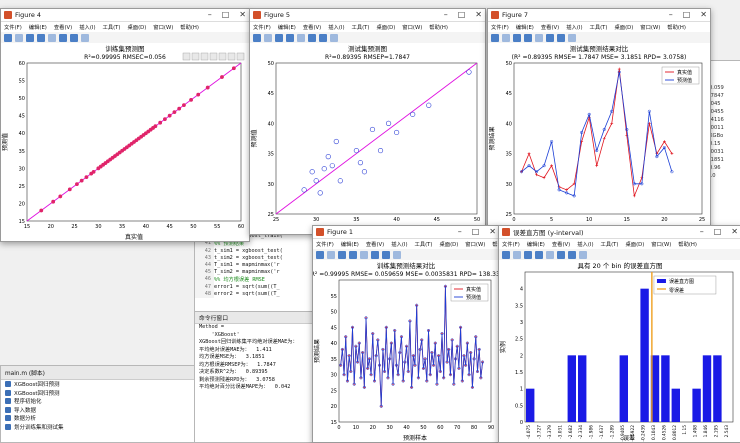  I want to click on axes-toolbar, so click(213, 56).